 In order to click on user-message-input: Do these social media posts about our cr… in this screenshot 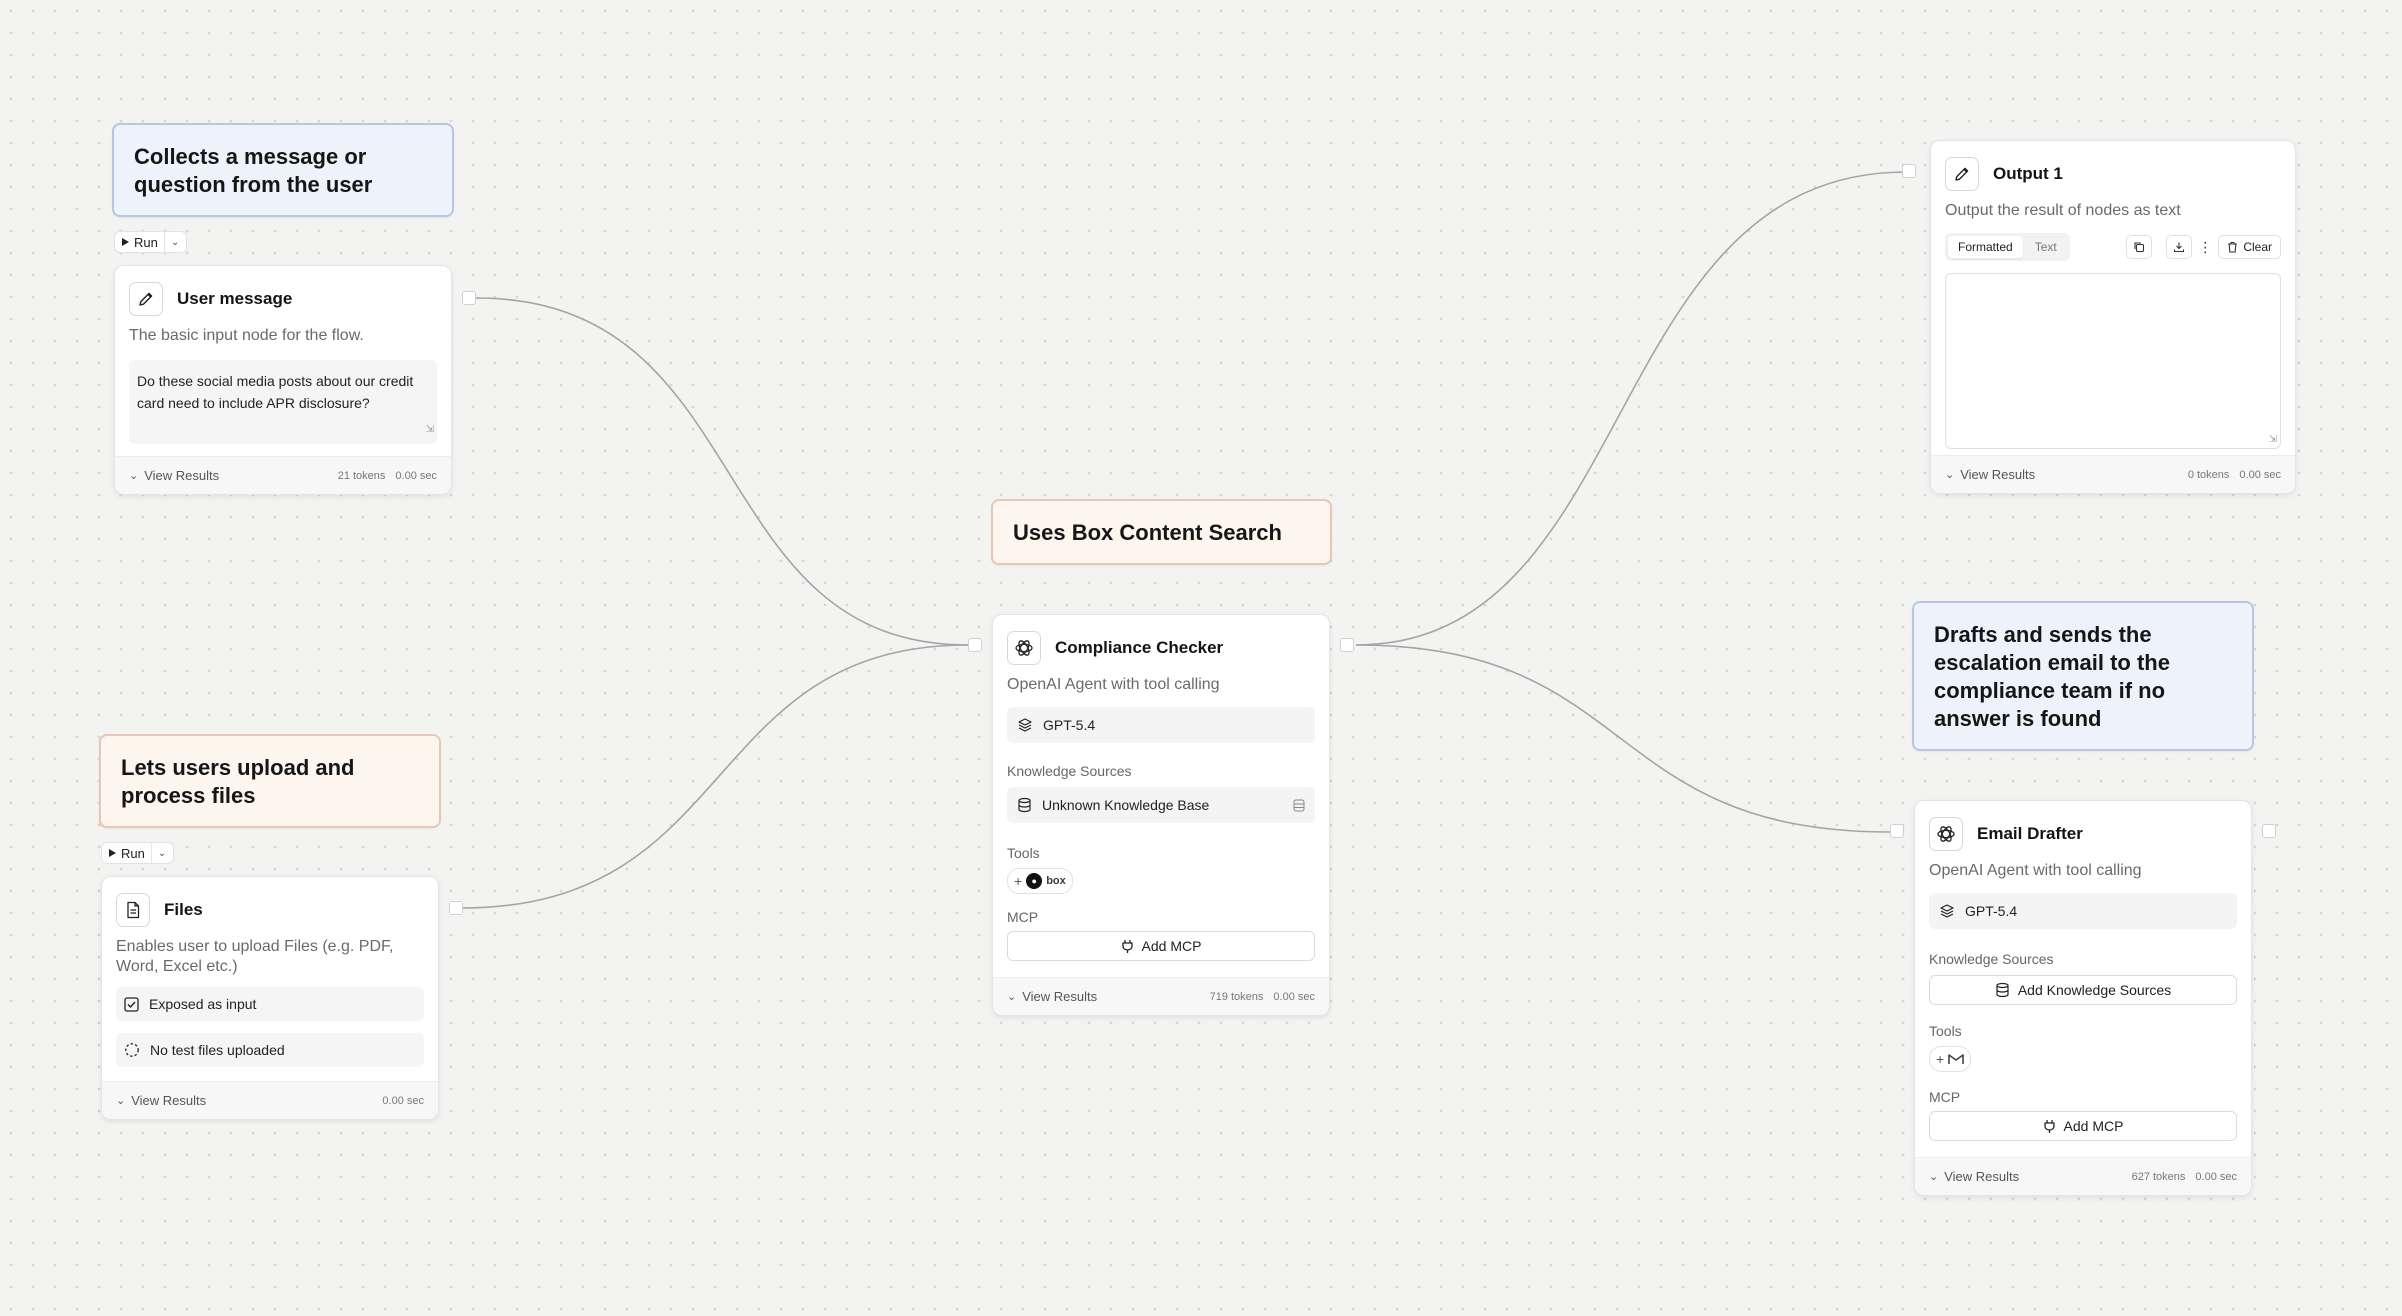, I will do `click(283, 402)`.